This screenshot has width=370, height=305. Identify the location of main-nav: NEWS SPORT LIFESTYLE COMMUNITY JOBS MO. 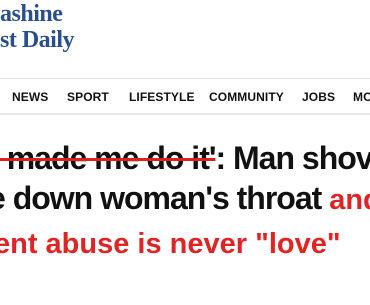
(185, 96).